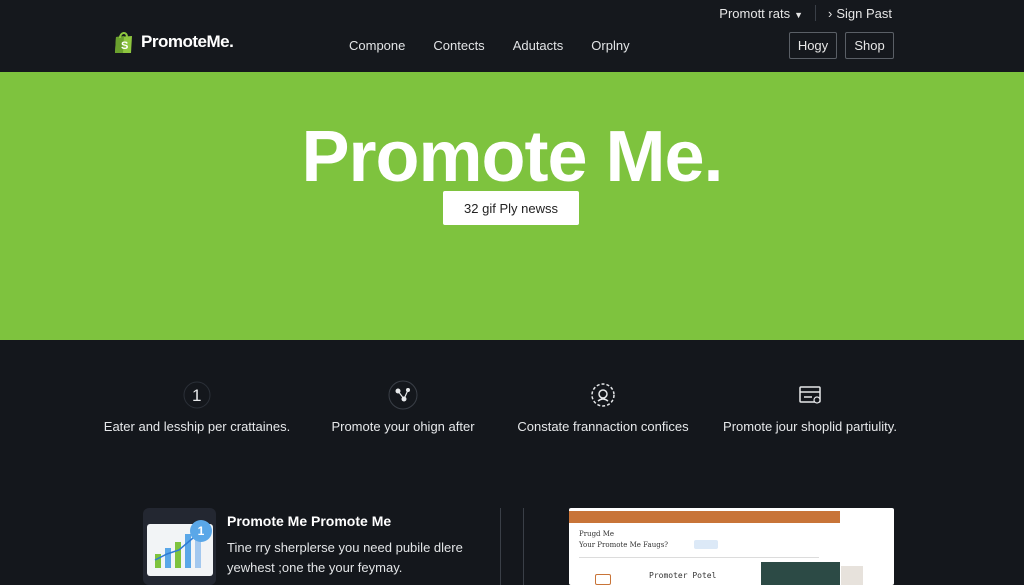  I want to click on account-menu-label: Promott rats, so click(755, 13).